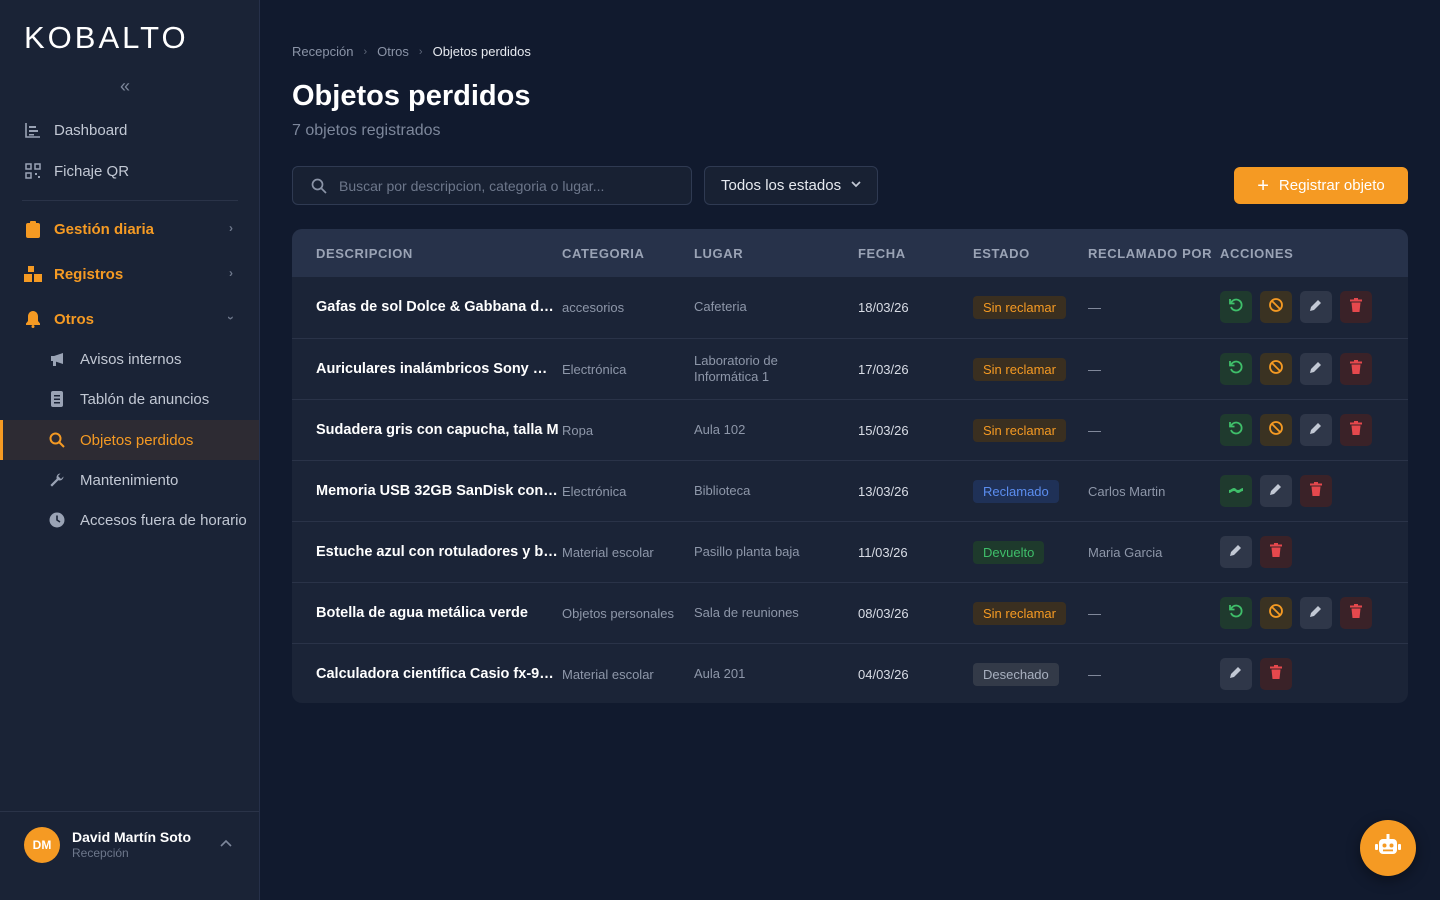 This screenshot has height=900, width=1440. I want to click on sidebar-item-accesos-fuera-de-horario: Accesos fuera de horario, so click(129, 520).